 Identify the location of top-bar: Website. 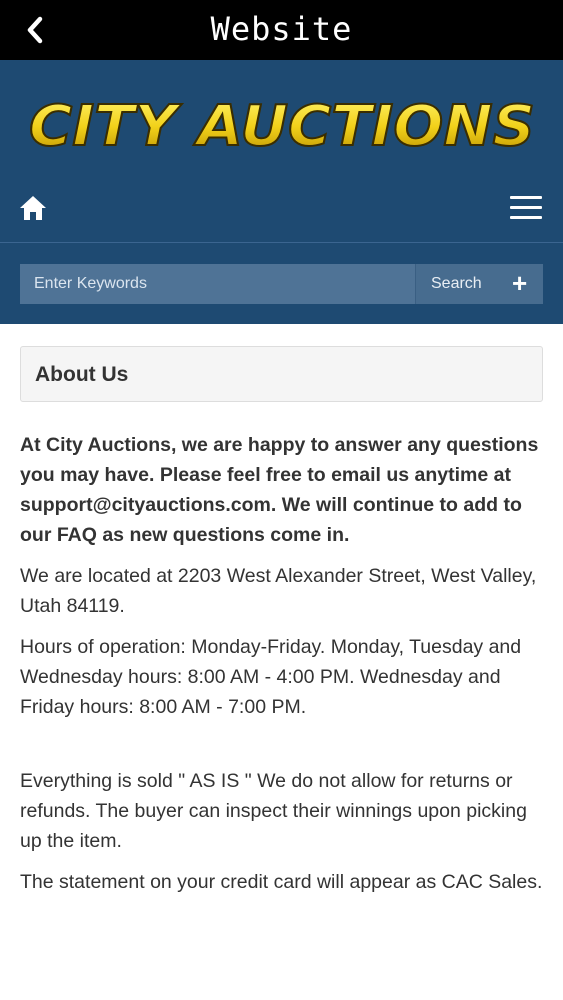
(281, 30).